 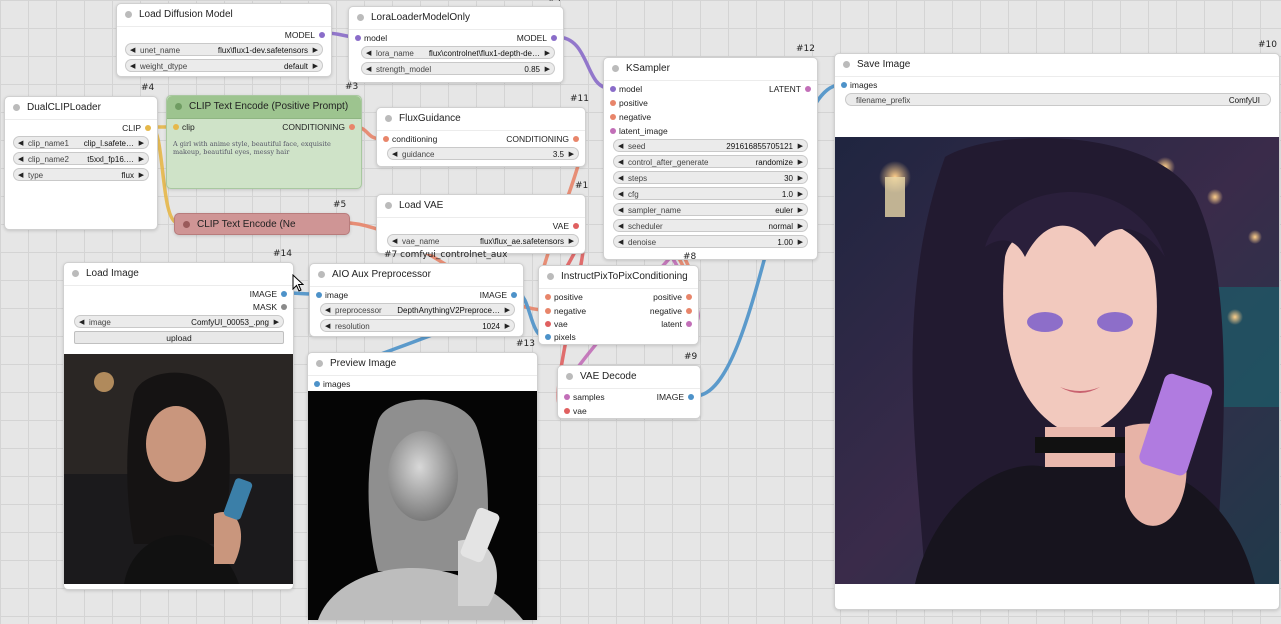 I want to click on output-clip: CLIP, so click(x=136, y=128).